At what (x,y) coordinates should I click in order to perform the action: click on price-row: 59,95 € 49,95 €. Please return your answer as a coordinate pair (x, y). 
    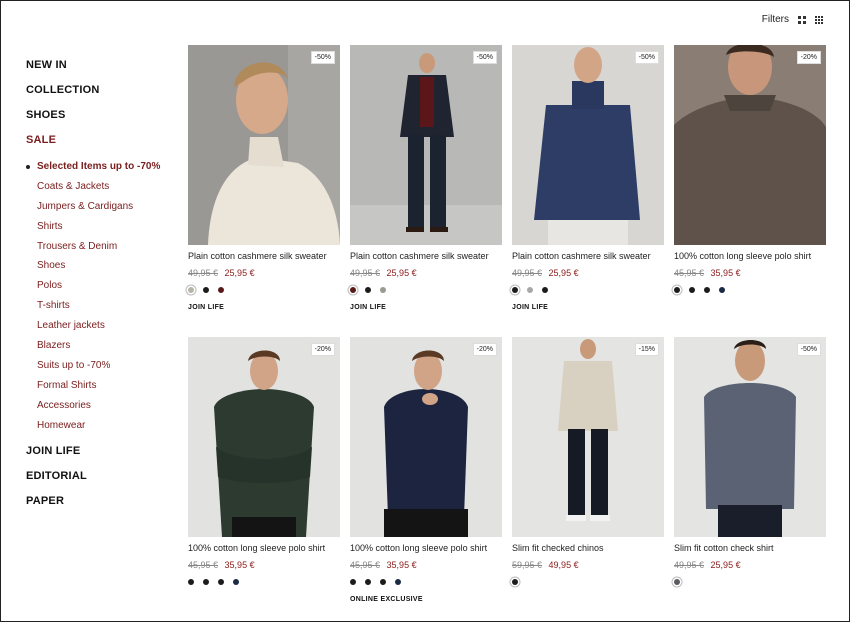
    Looking at the image, I should click on (588, 565).